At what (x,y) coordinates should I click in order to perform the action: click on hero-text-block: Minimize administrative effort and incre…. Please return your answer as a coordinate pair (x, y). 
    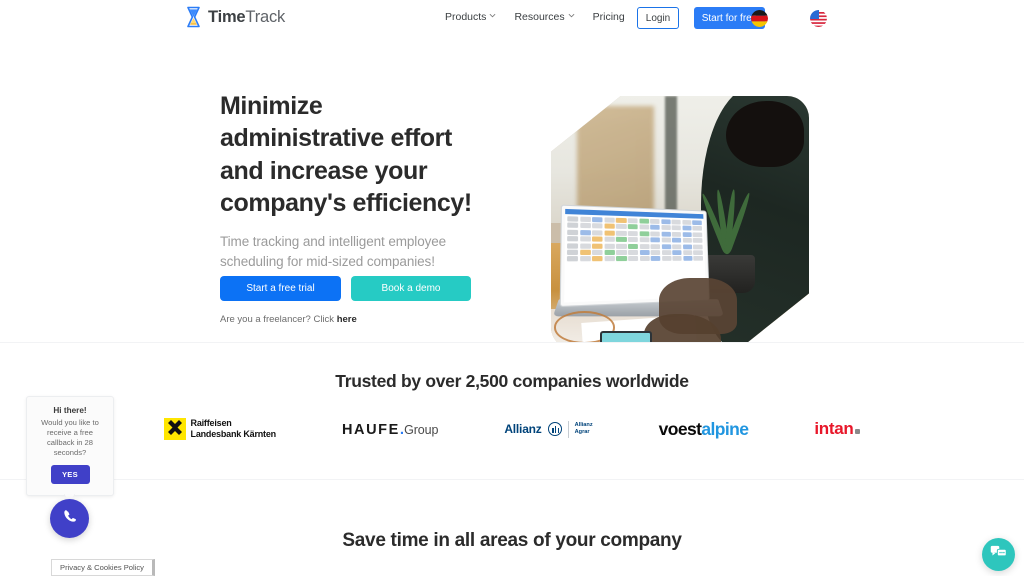
    Looking at the image, I should click on (355, 180).